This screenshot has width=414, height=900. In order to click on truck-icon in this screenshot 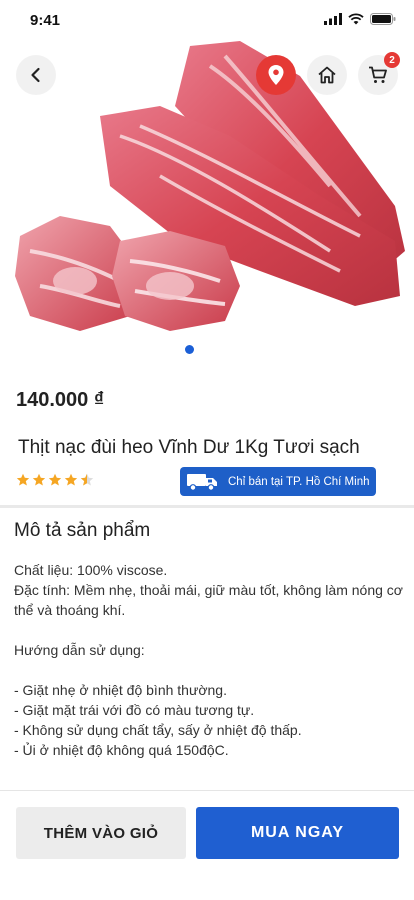, I will do `click(202, 482)`.